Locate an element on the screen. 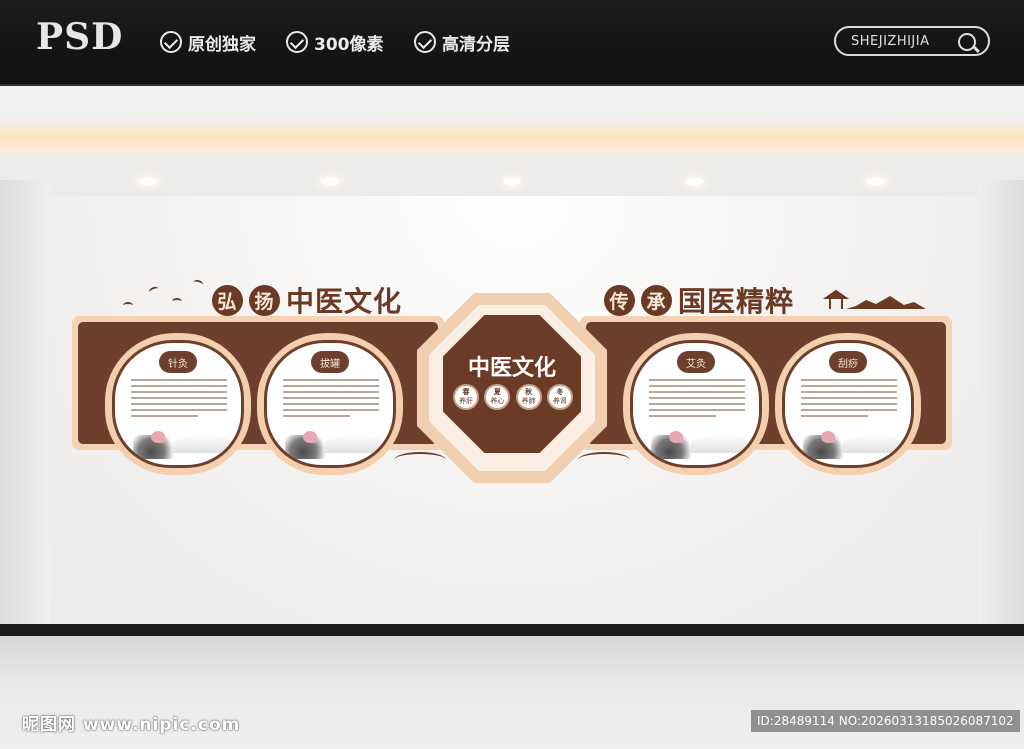 The height and width of the screenshot is (749, 1024). badge-resolution: 300像素 is located at coordinates (335, 42).